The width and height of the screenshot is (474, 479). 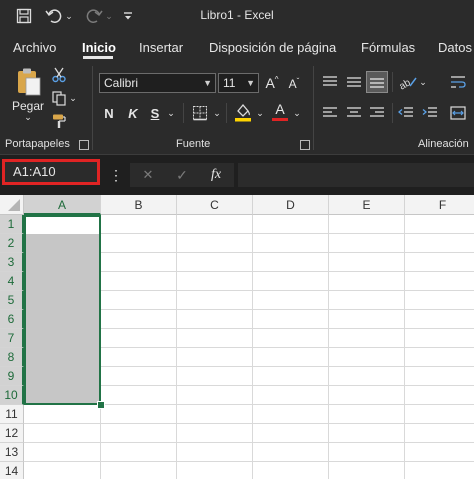 What do you see at coordinates (458, 82) in the screenshot?
I see `wrap-text-icon` at bounding box center [458, 82].